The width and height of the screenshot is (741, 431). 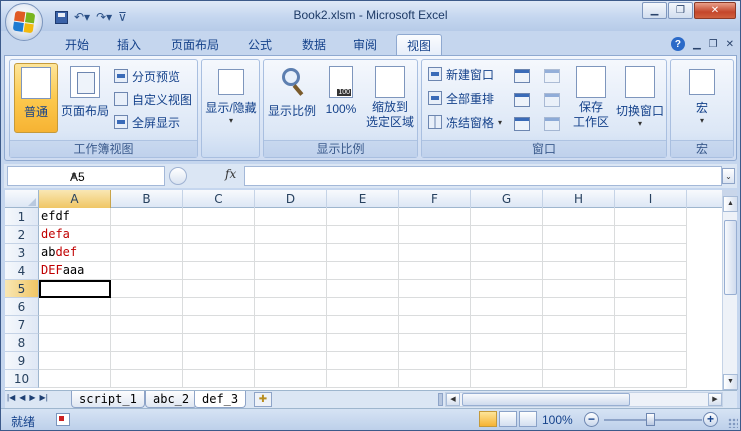 I want to click on tab-data: 数据, so click(x=314, y=44).